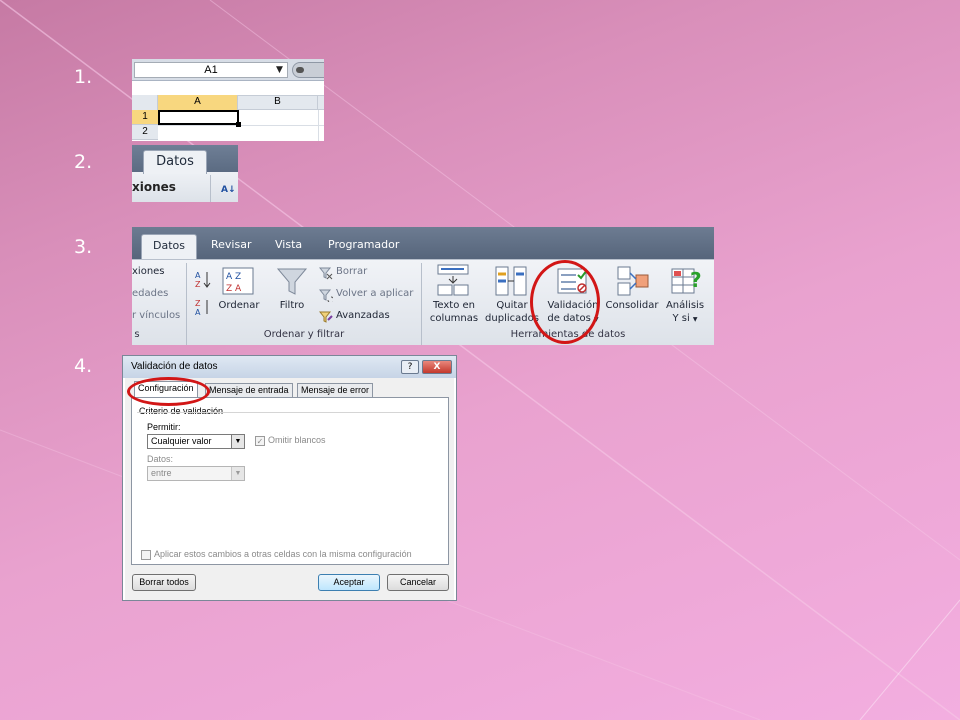 The height and width of the screenshot is (720, 960). Describe the element at coordinates (453, 282) in the screenshot. I see `text-to-columns-icon` at that location.